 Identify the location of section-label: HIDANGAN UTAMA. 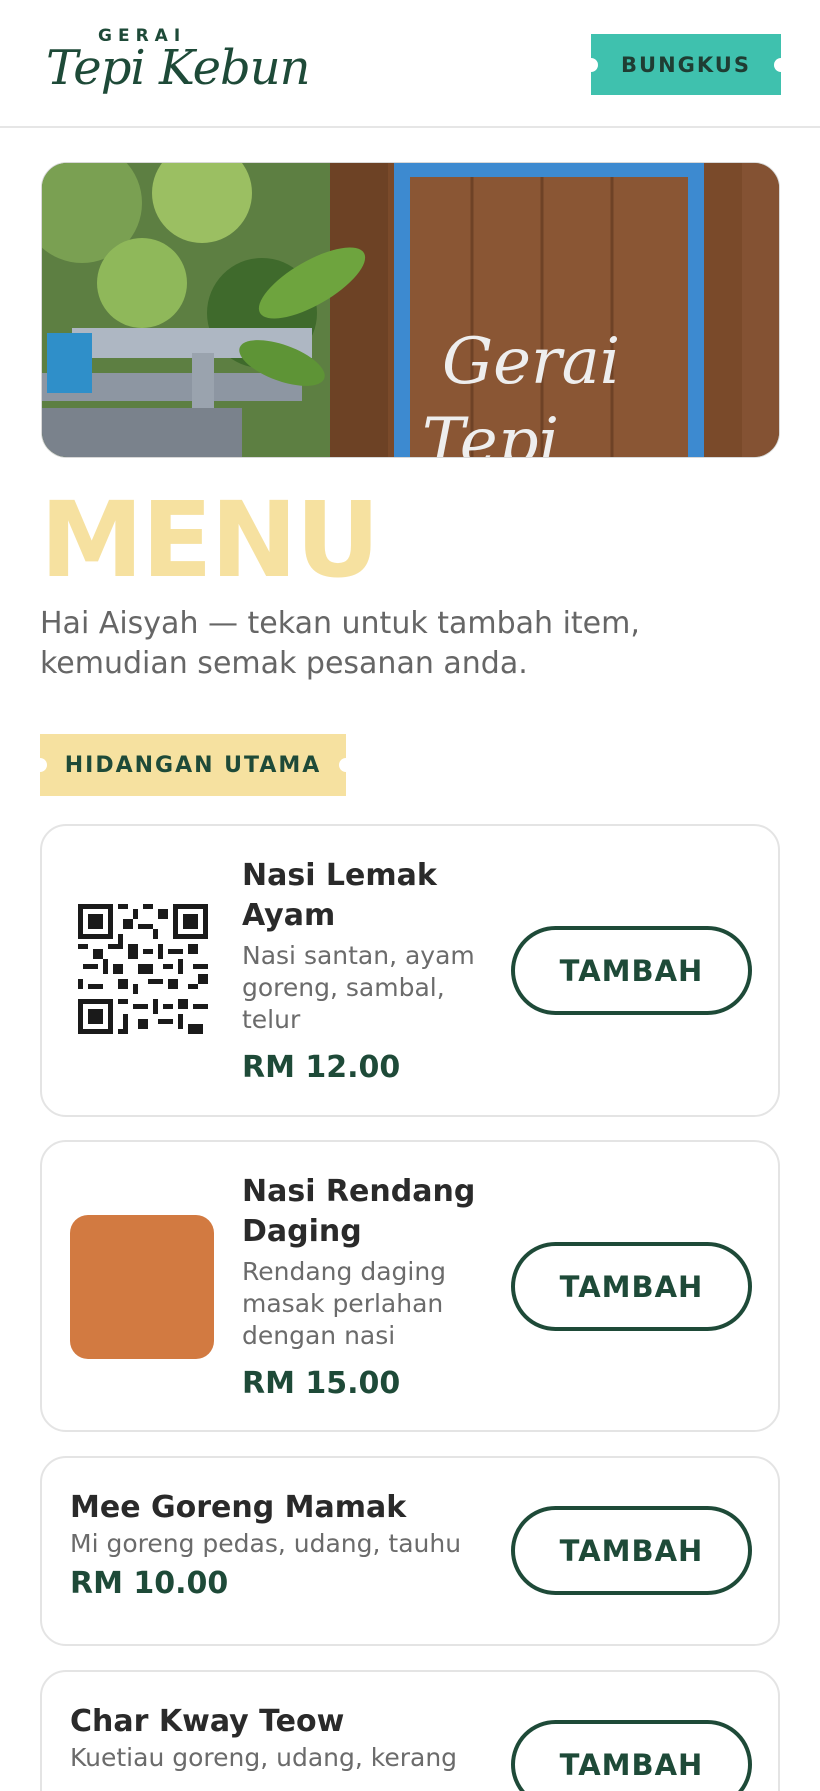
(193, 765).